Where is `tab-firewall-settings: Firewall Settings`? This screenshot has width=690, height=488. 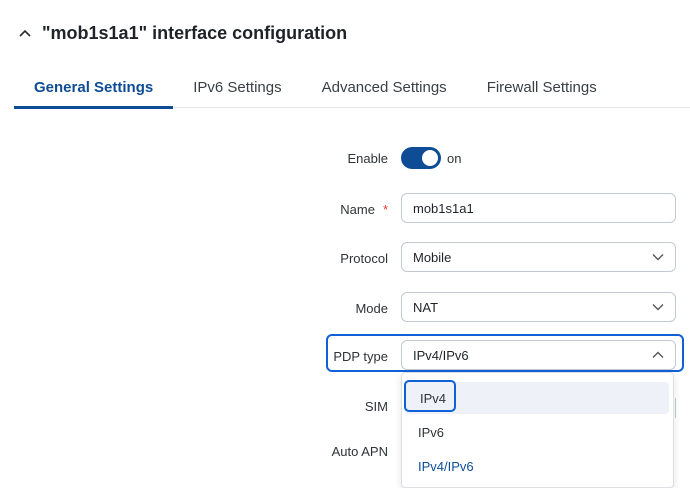
tab-firewall-settings: Firewall Settings is located at coordinates (542, 87).